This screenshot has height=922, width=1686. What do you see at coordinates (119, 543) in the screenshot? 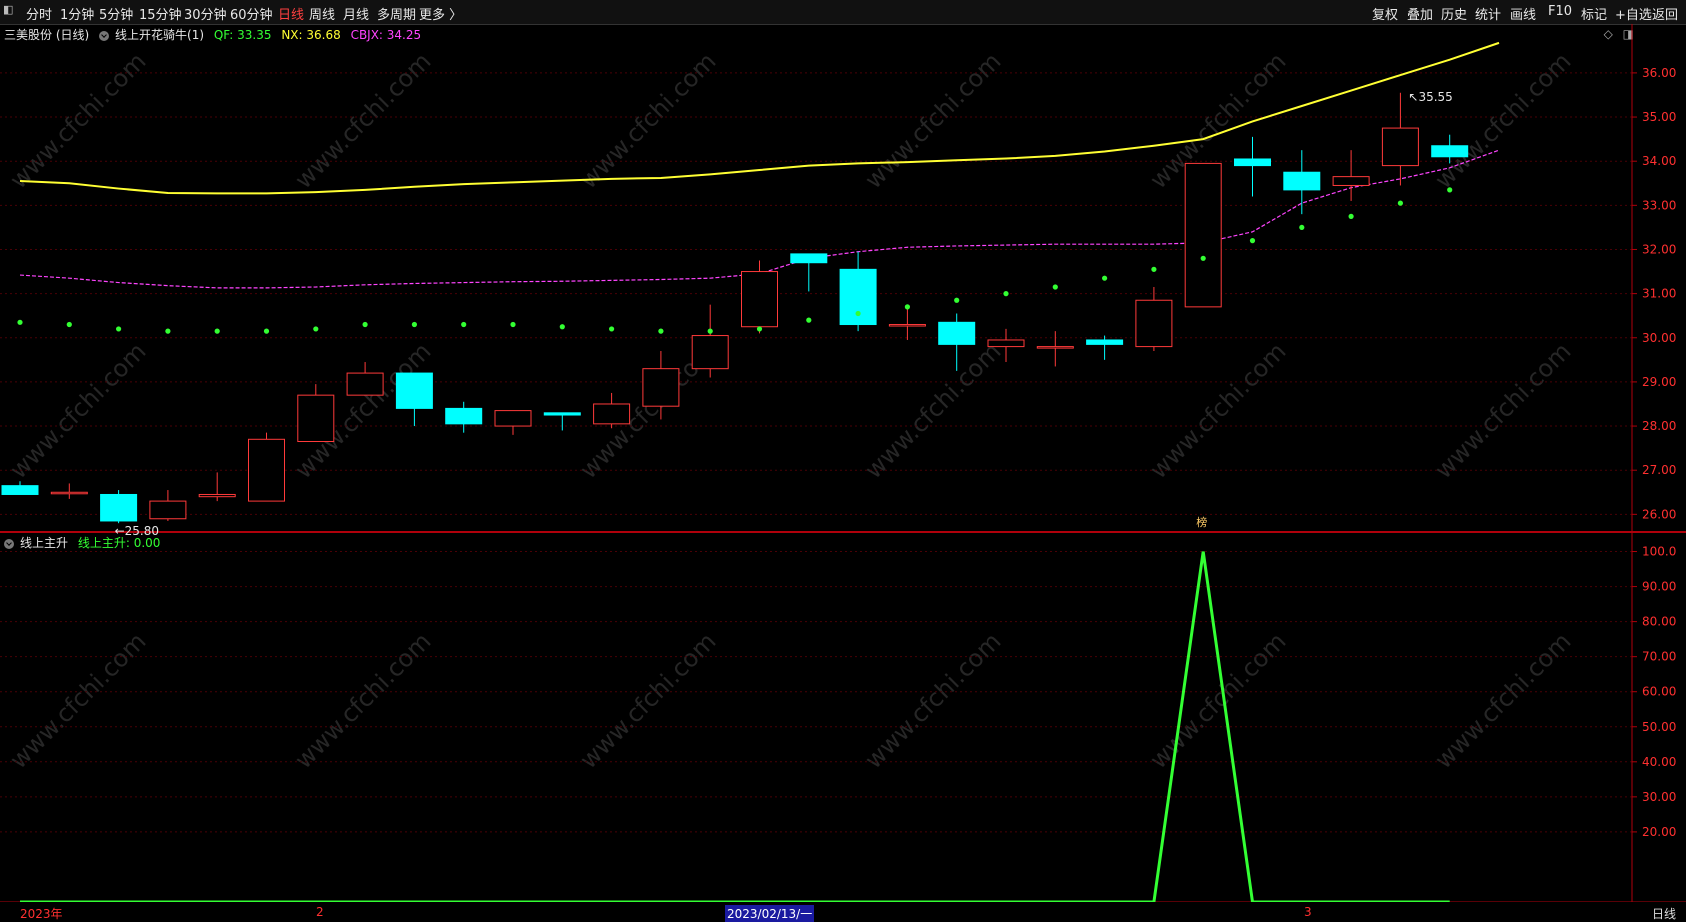
I see `sub-indicator-value: 线上主升: 0.00` at bounding box center [119, 543].